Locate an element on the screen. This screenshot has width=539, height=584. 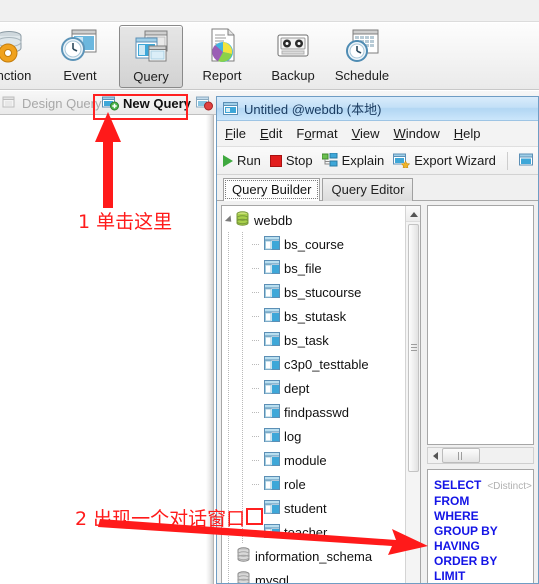
menu-view: View is located at coordinates (366, 133).